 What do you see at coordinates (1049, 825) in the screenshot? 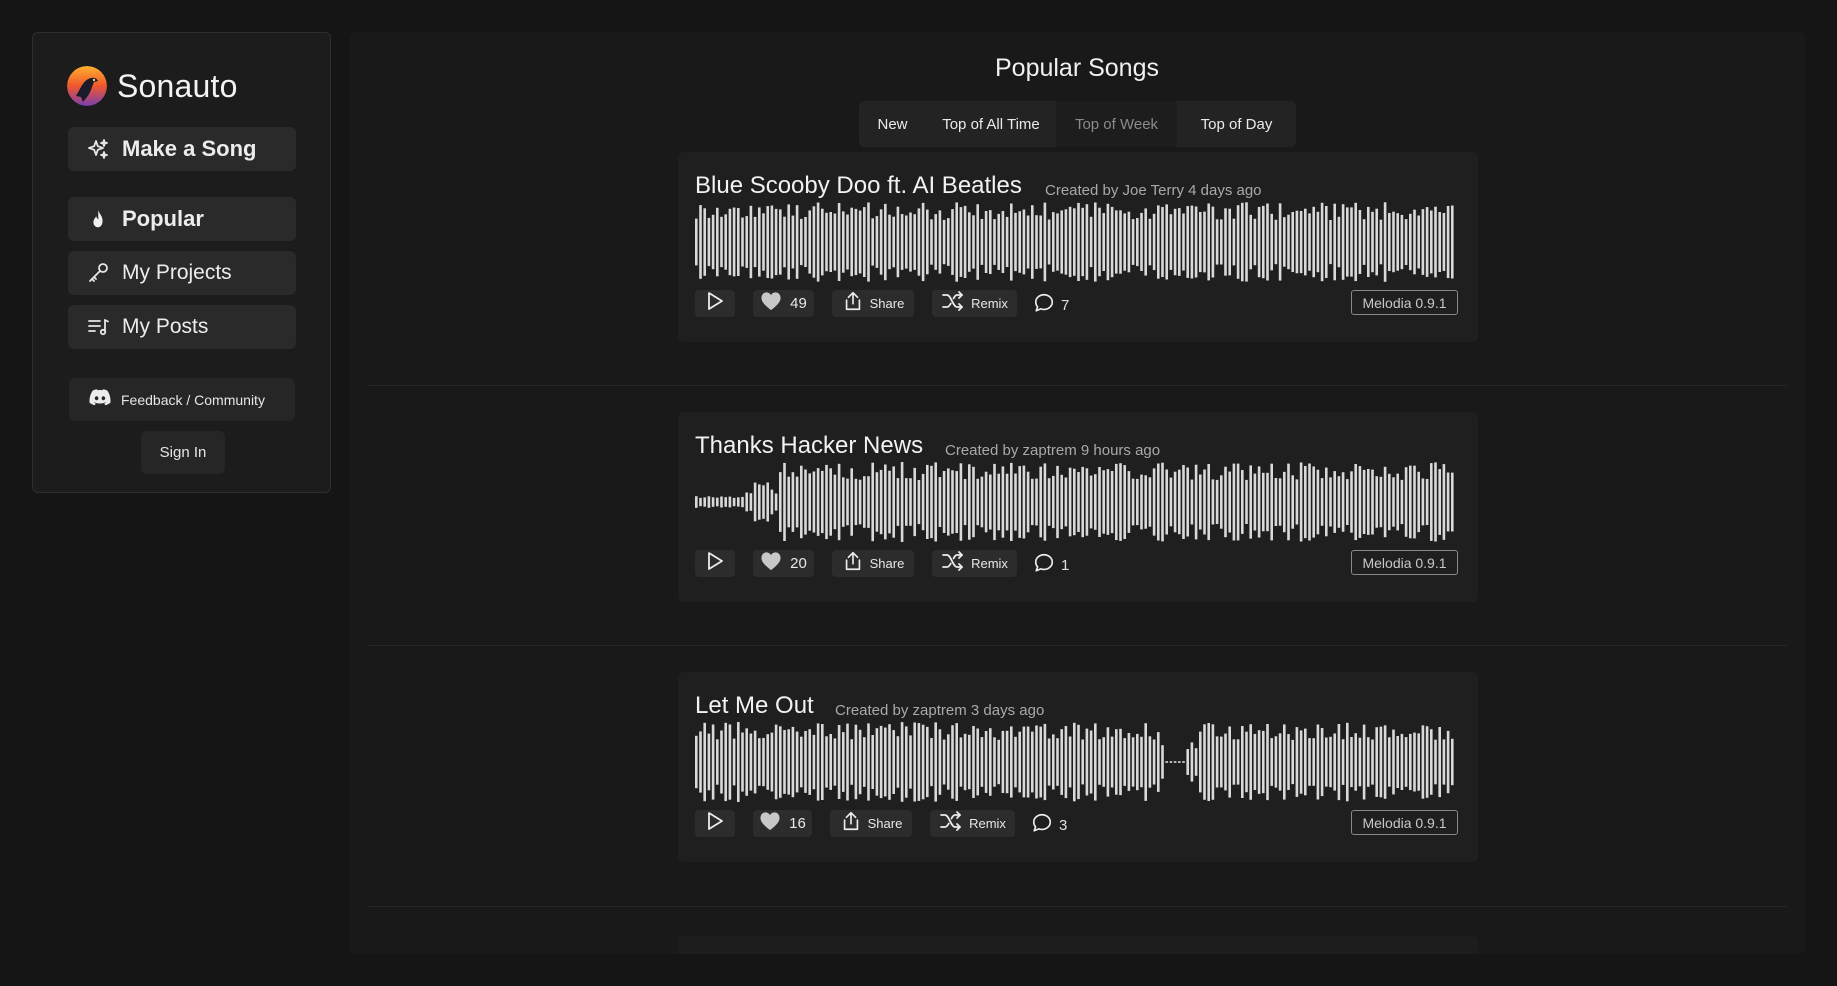
I see `comments-button: 3` at bounding box center [1049, 825].